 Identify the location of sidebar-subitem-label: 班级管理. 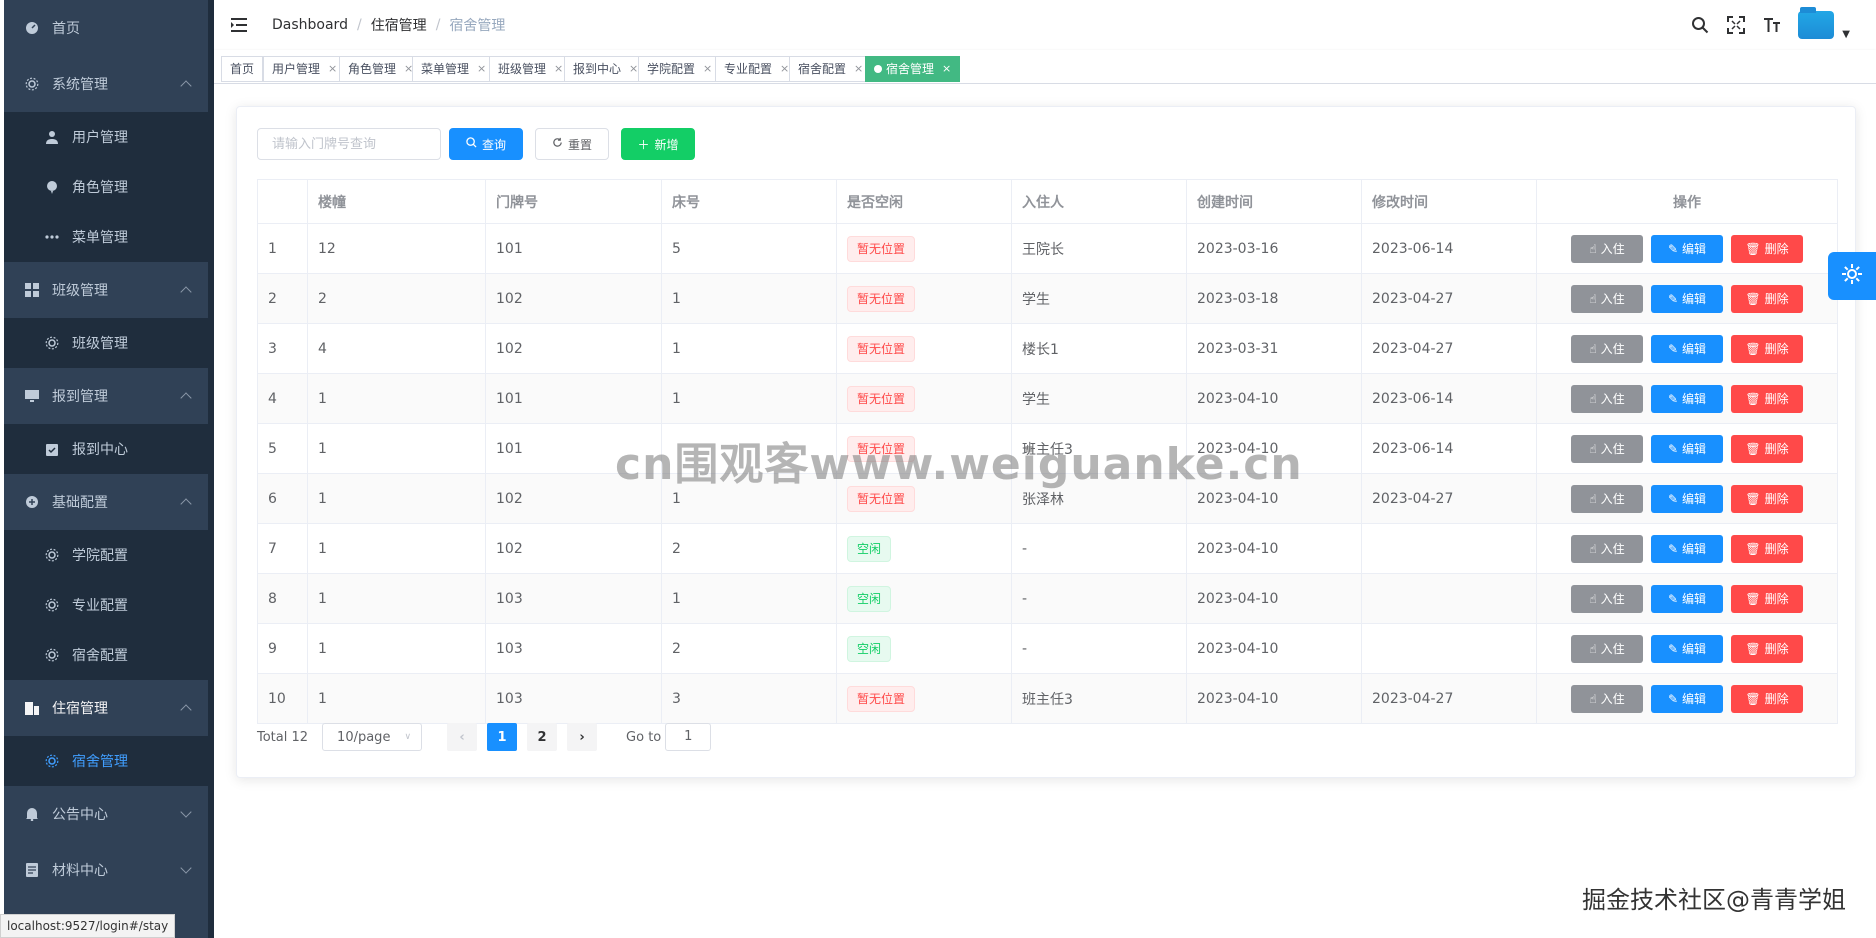
(100, 344).